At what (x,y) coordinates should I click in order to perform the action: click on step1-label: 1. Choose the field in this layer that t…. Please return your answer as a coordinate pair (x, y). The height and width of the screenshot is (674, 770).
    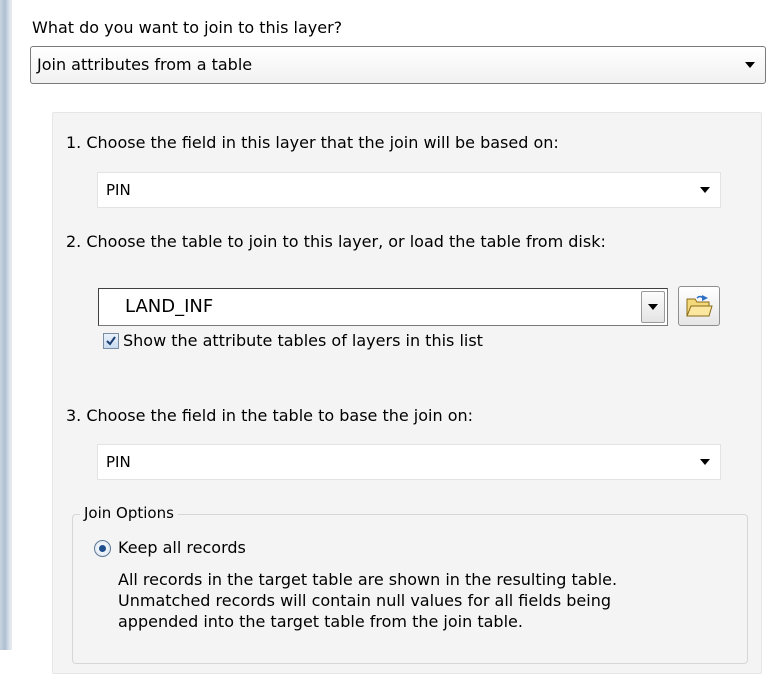
    Looking at the image, I should click on (312, 142).